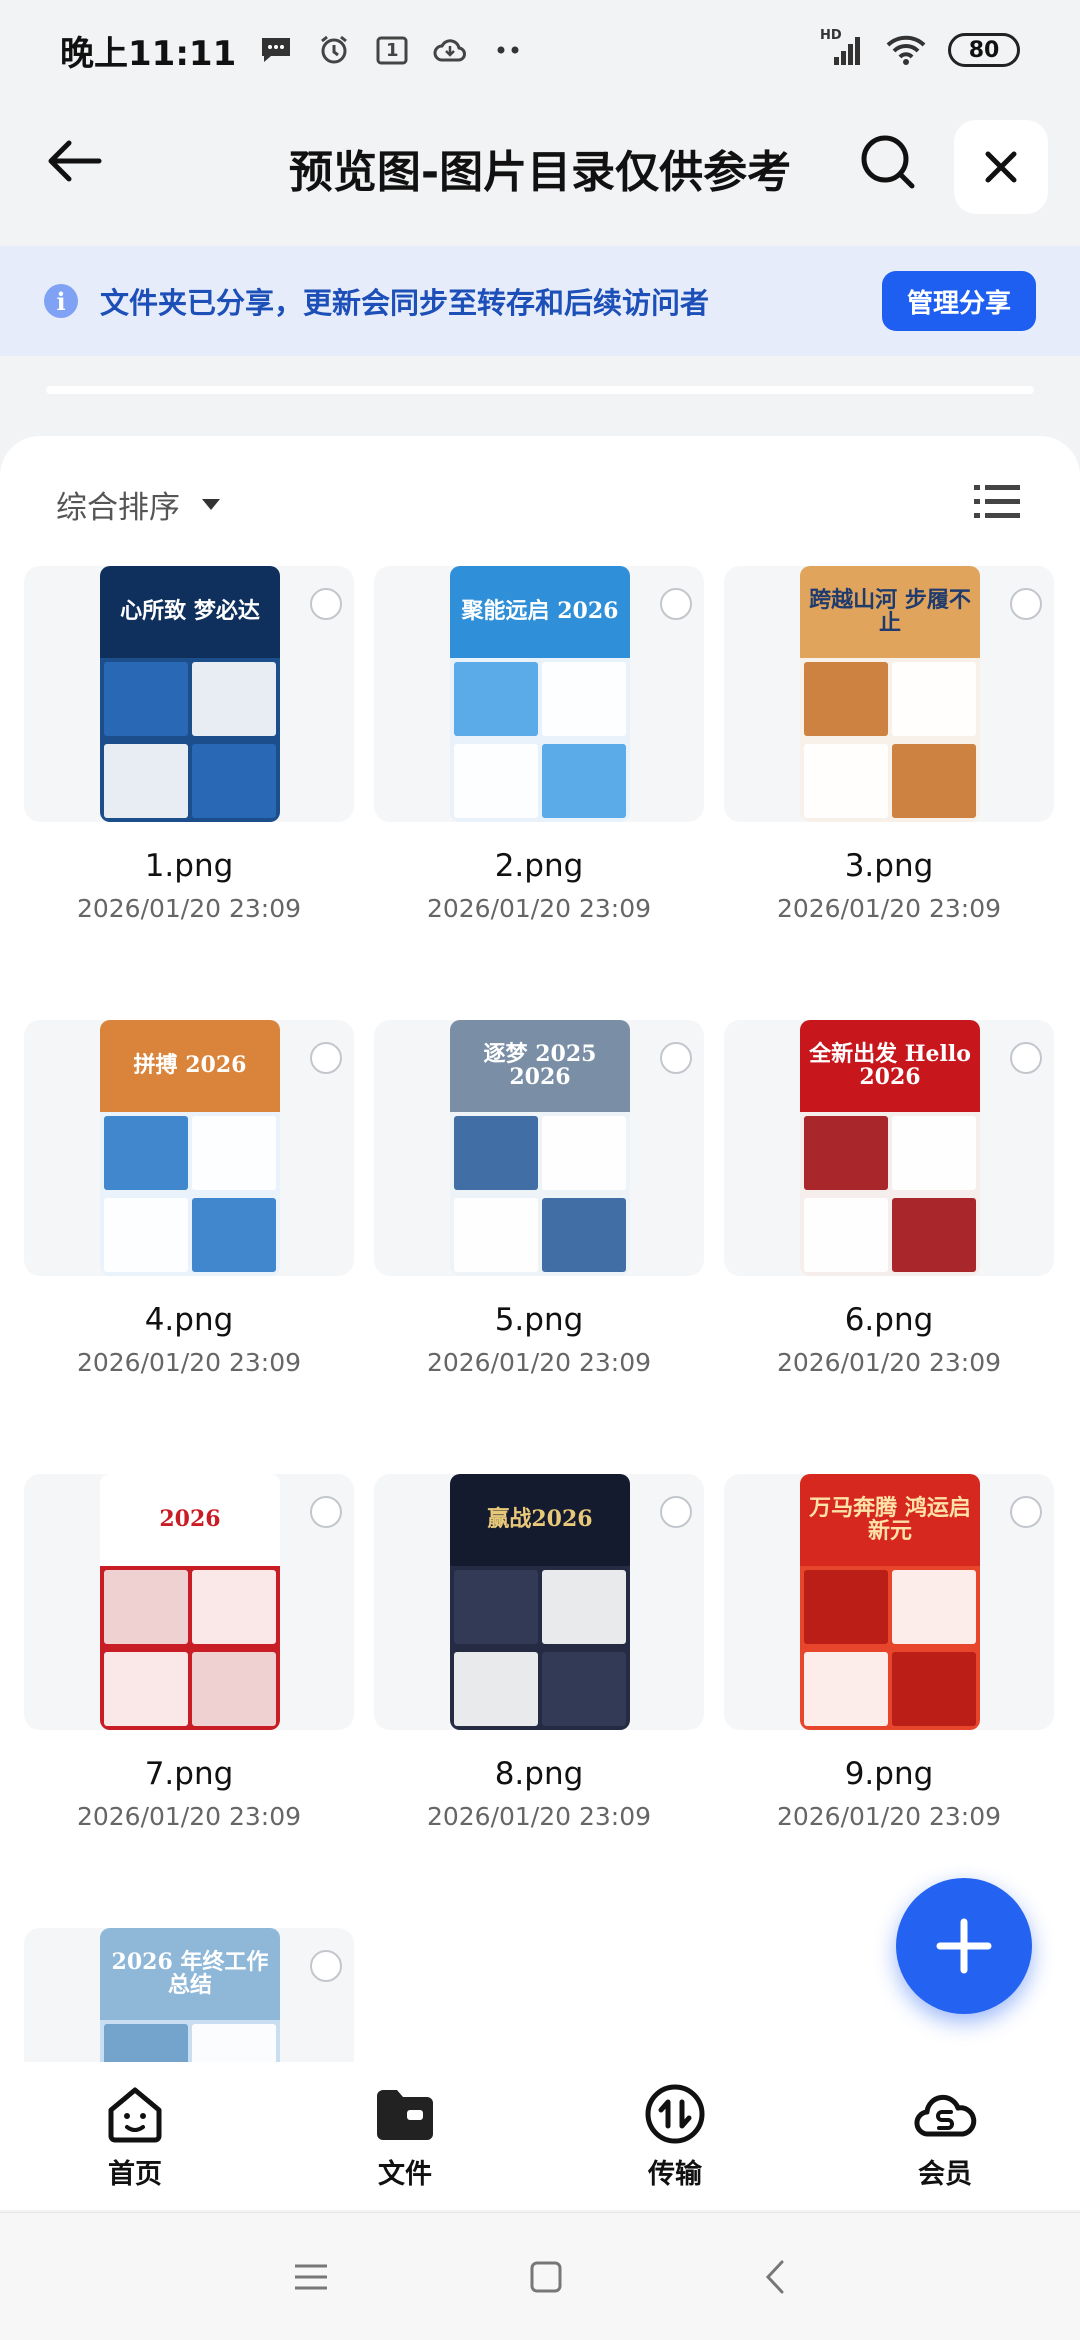 The height and width of the screenshot is (2340, 1080). I want to click on file-thumbnail: 跨越山河 步履不止, so click(890, 694).